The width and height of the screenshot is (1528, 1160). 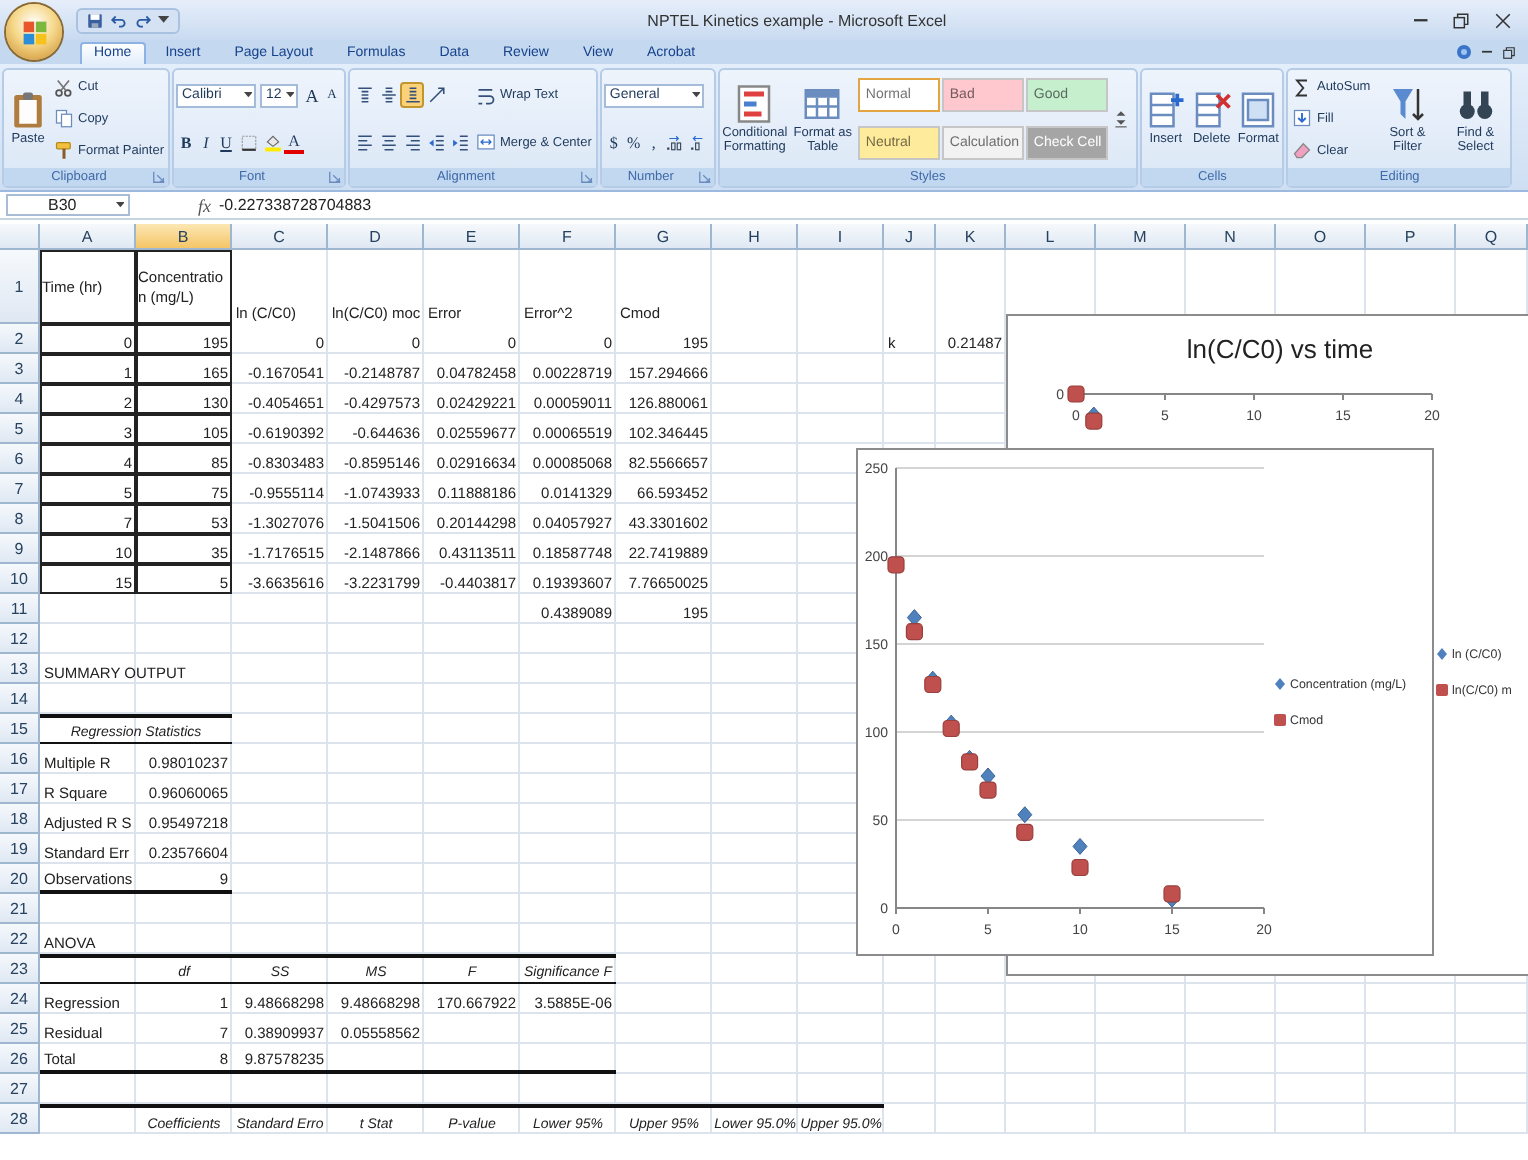 I want to click on column-header: G, so click(x=664, y=237).